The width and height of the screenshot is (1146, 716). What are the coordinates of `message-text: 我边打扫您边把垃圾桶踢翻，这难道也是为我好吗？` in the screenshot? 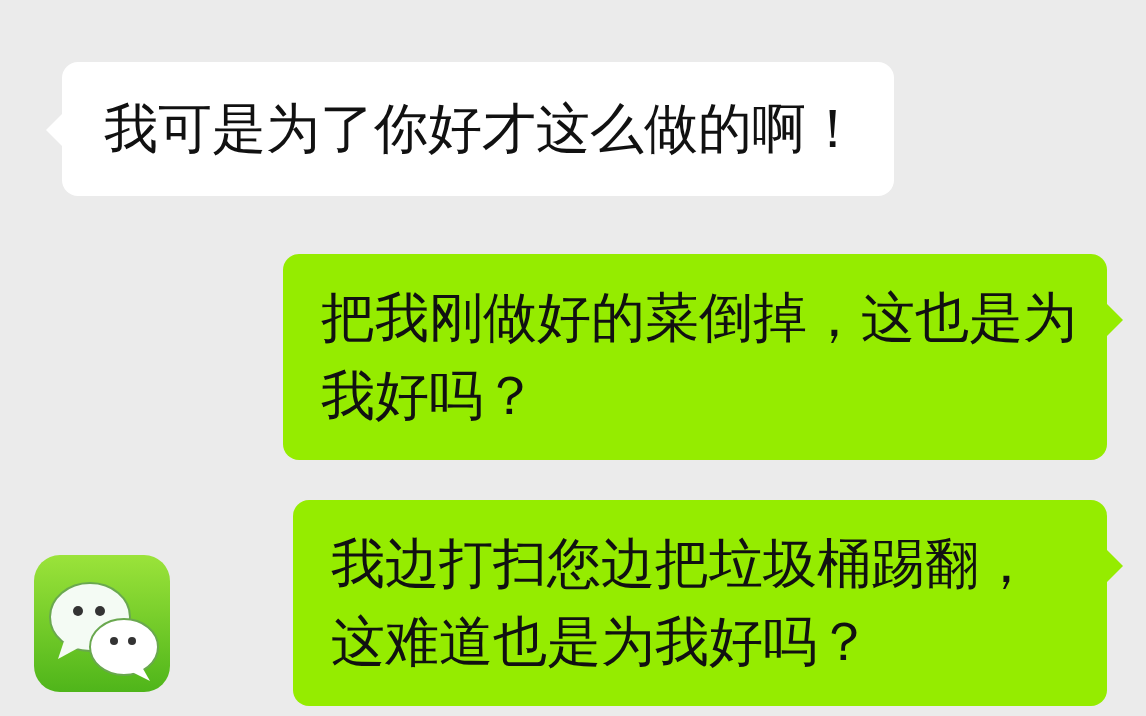 It's located at (682, 603).